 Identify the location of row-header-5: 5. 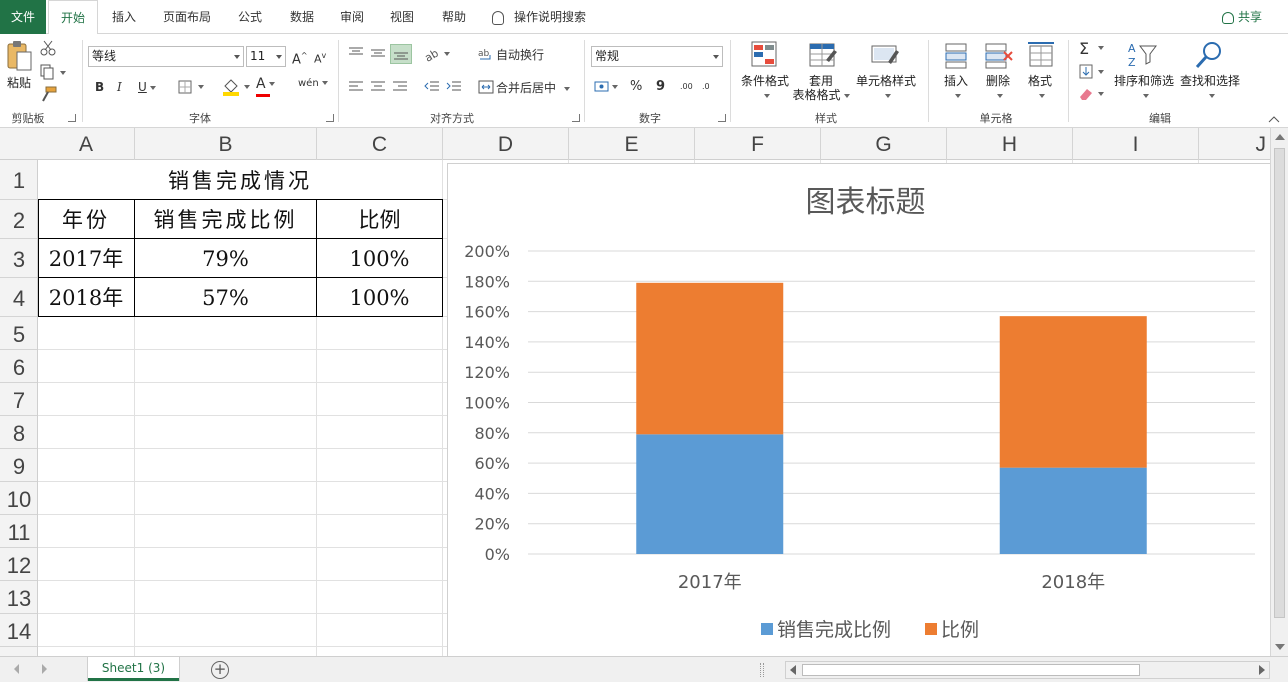
(18, 333).